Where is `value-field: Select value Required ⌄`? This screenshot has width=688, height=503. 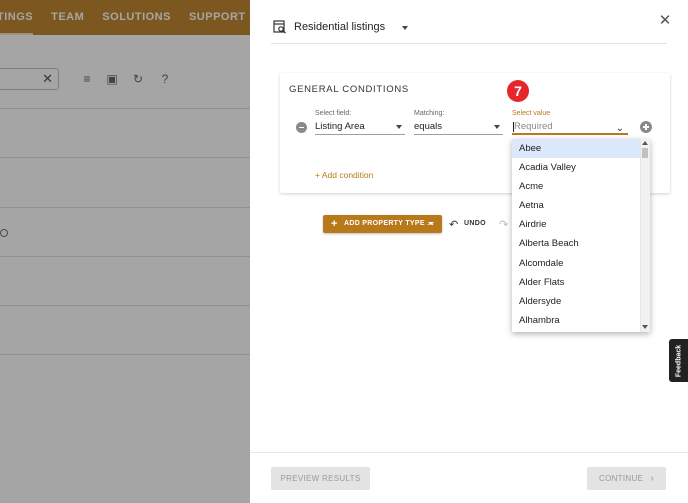 value-field: Select value Required ⌄ is located at coordinates (570, 122).